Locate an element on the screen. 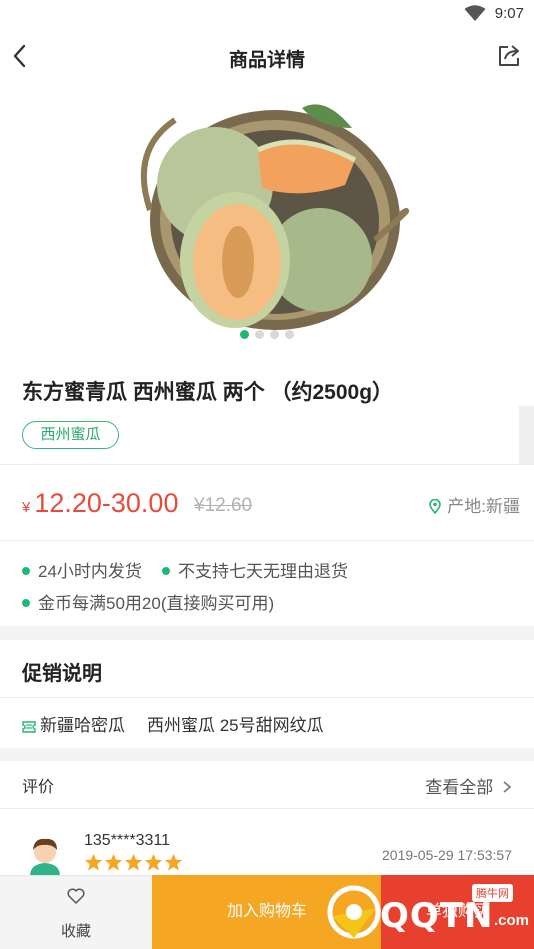  original-price: ¥12.60 is located at coordinates (223, 505).